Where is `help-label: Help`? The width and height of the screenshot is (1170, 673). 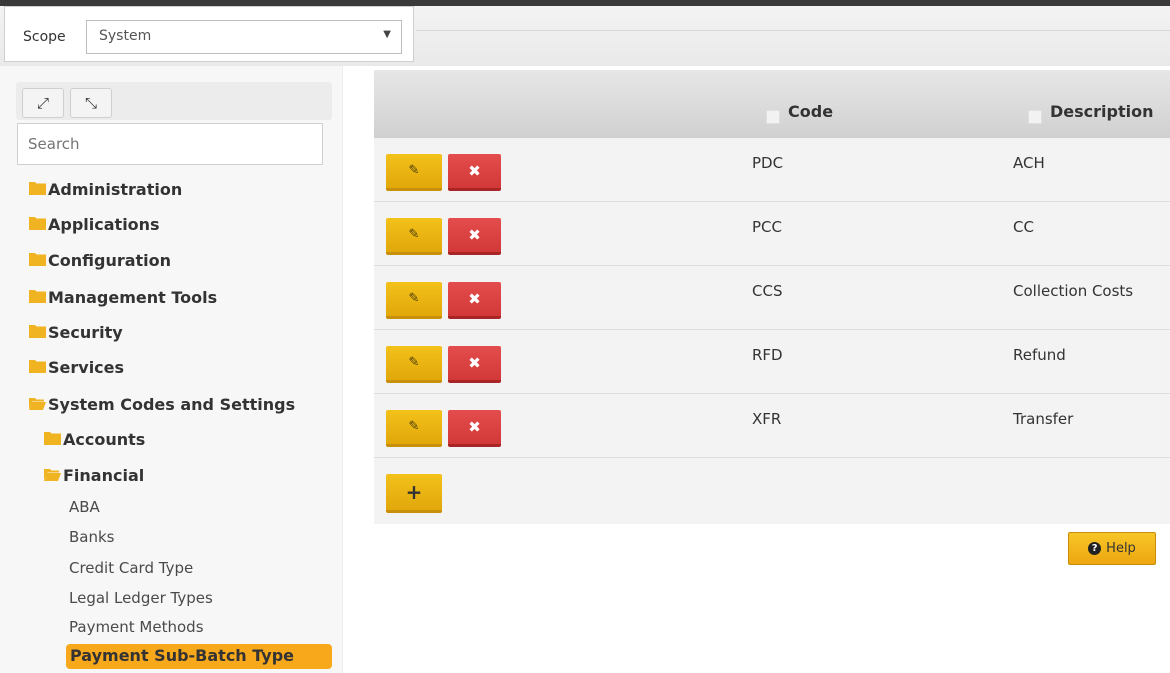
help-label: Help is located at coordinates (1121, 548).